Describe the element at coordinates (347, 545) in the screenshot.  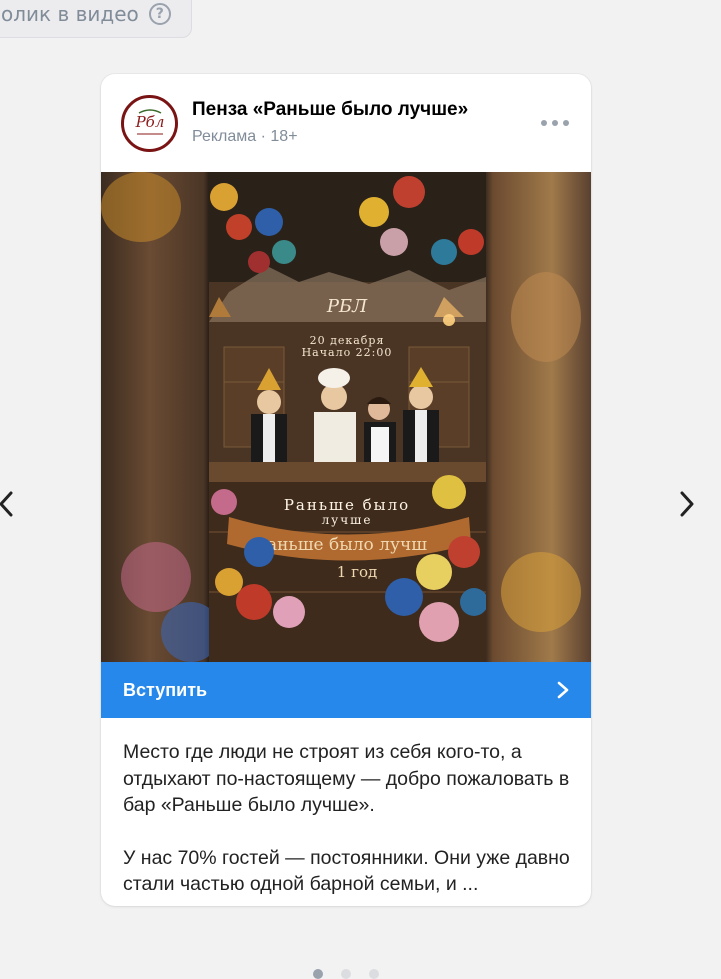
I see `video-banner-text: аньше было лучш` at that location.